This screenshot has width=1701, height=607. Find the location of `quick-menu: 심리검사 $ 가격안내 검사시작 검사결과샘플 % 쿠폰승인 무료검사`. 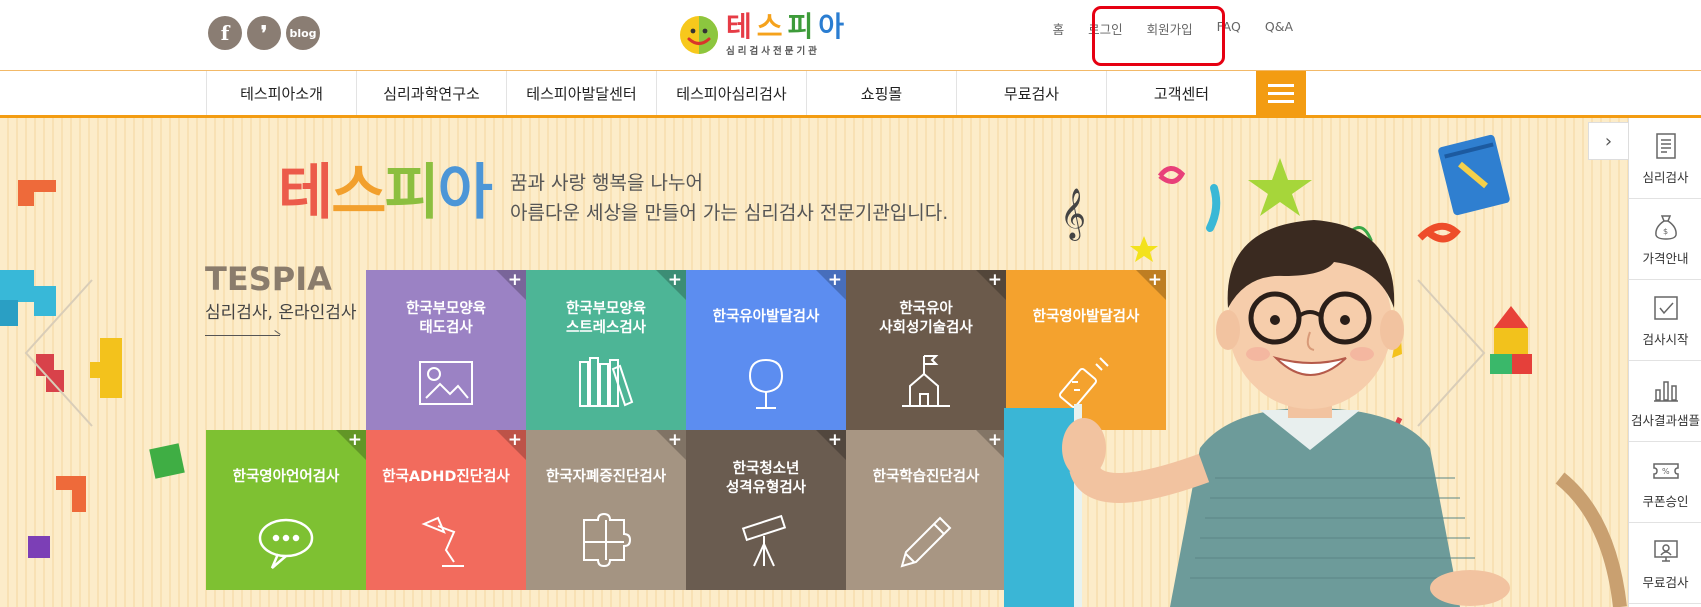

quick-menu: 심리검사 $ 가격안내 검사시작 검사결과샘플 % 쿠폰승인 무료검사 is located at coordinates (1664, 362).